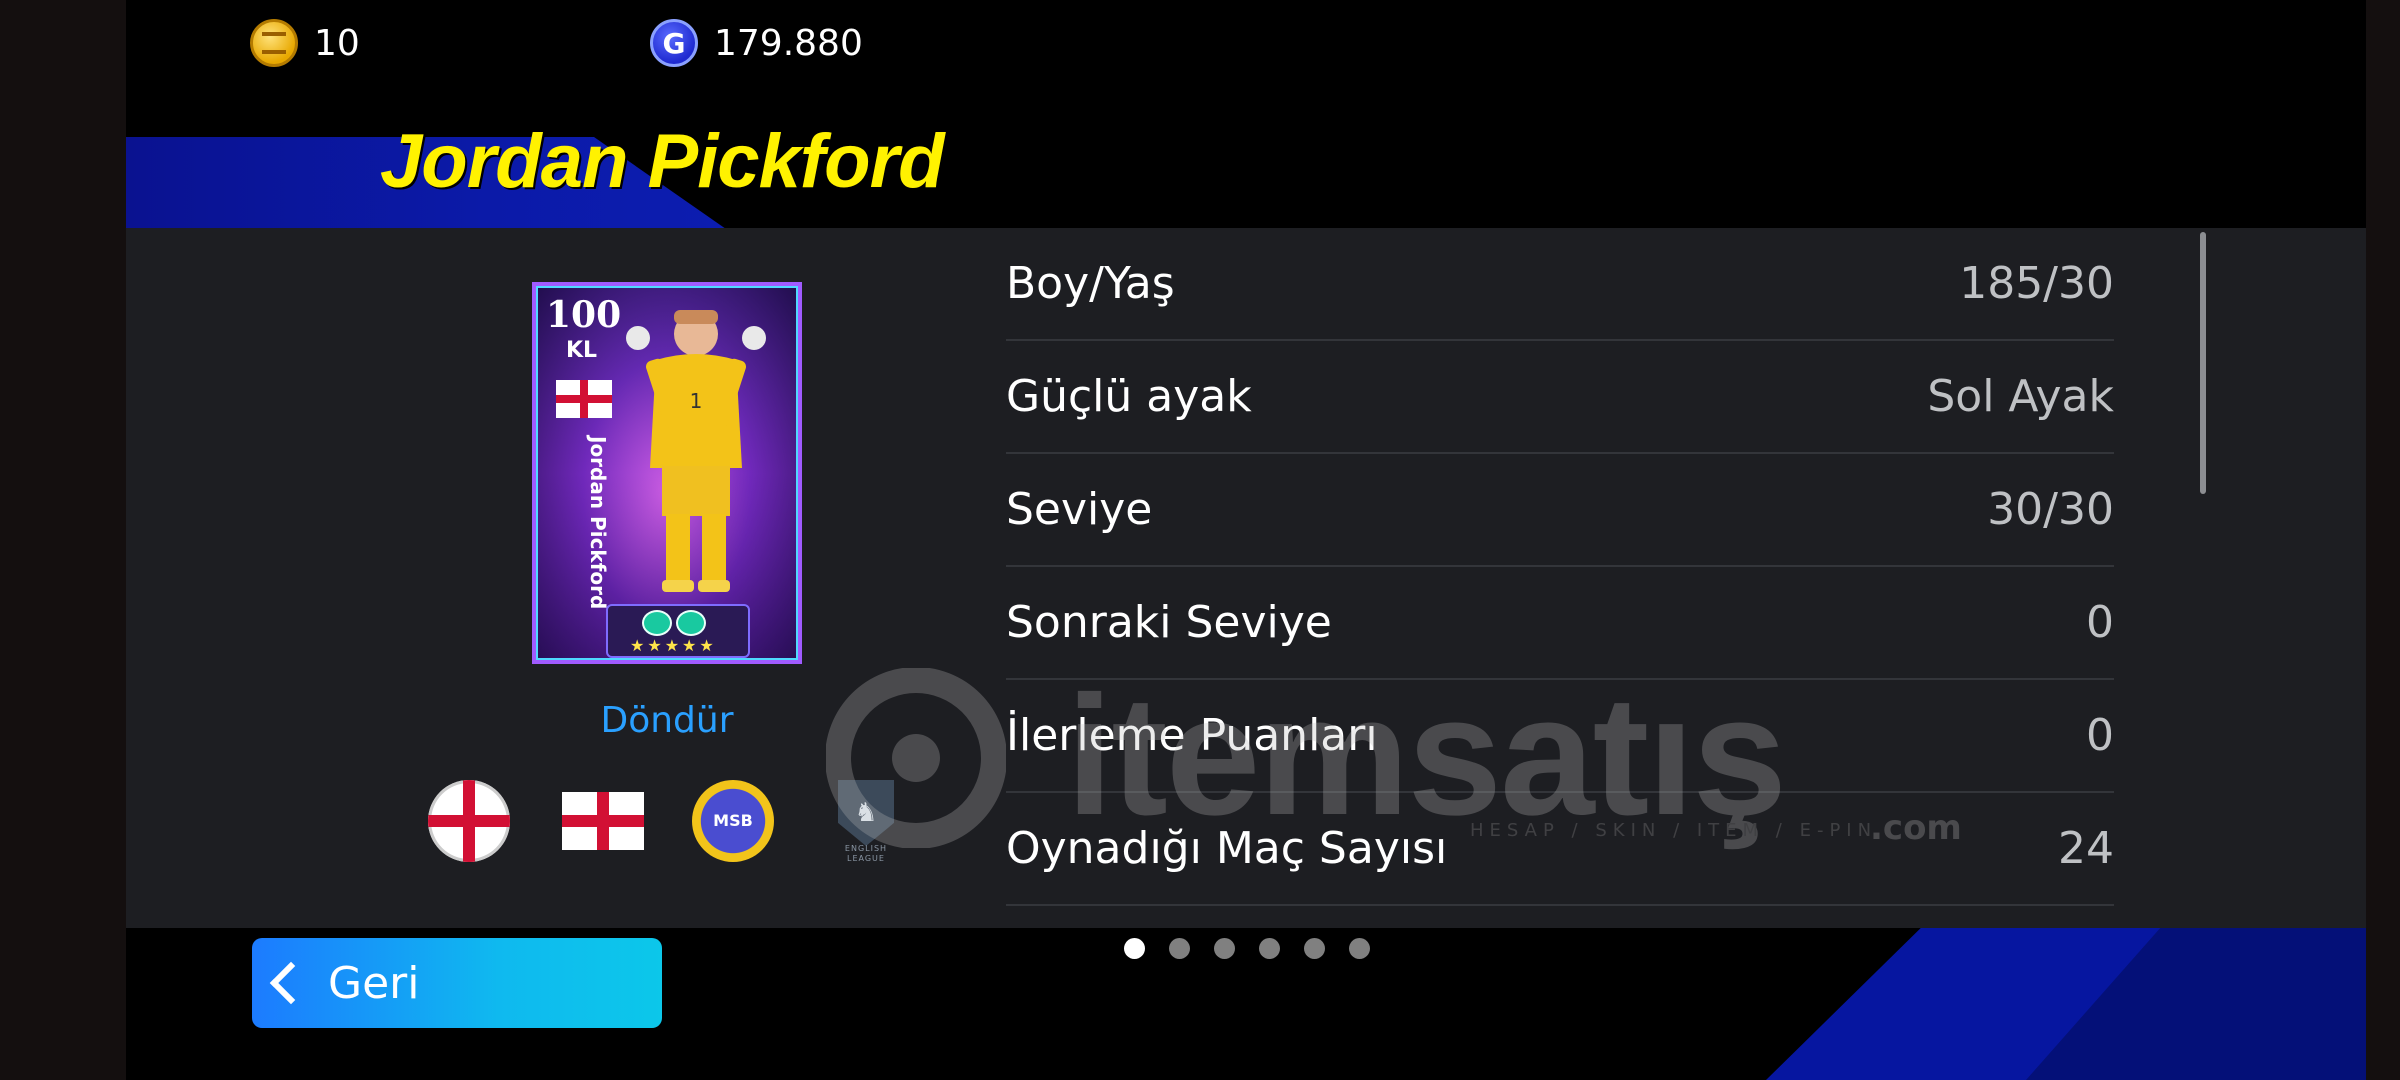 The width and height of the screenshot is (2400, 1080). Describe the element at coordinates (291, 983) in the screenshot. I see `chevron-left-icon` at that location.